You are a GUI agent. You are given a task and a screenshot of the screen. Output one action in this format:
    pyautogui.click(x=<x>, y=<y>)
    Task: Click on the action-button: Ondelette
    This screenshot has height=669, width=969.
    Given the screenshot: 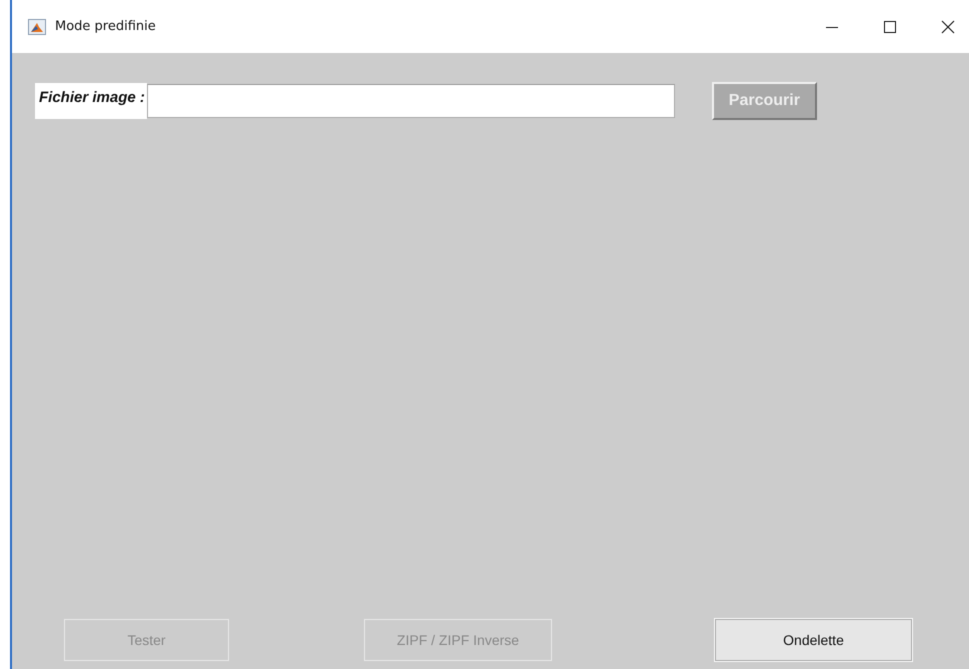 What is the action you would take?
    pyautogui.click(x=813, y=640)
    